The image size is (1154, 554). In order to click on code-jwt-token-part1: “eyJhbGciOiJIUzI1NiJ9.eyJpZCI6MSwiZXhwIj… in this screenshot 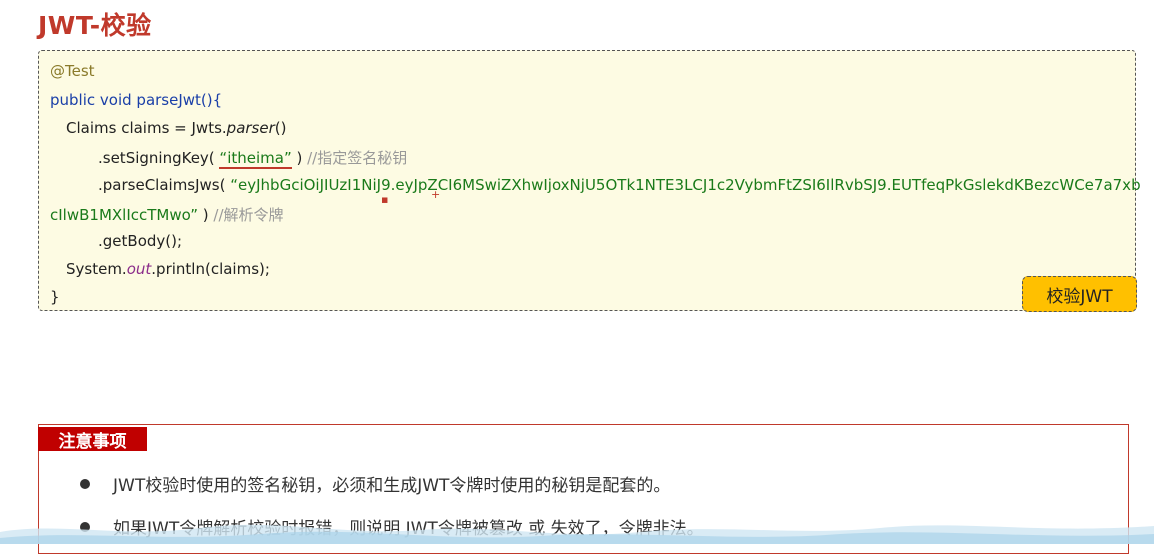, I will do `click(685, 185)`.